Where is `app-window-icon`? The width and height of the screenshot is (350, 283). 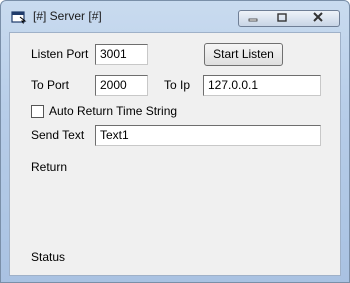 app-window-icon is located at coordinates (19, 17).